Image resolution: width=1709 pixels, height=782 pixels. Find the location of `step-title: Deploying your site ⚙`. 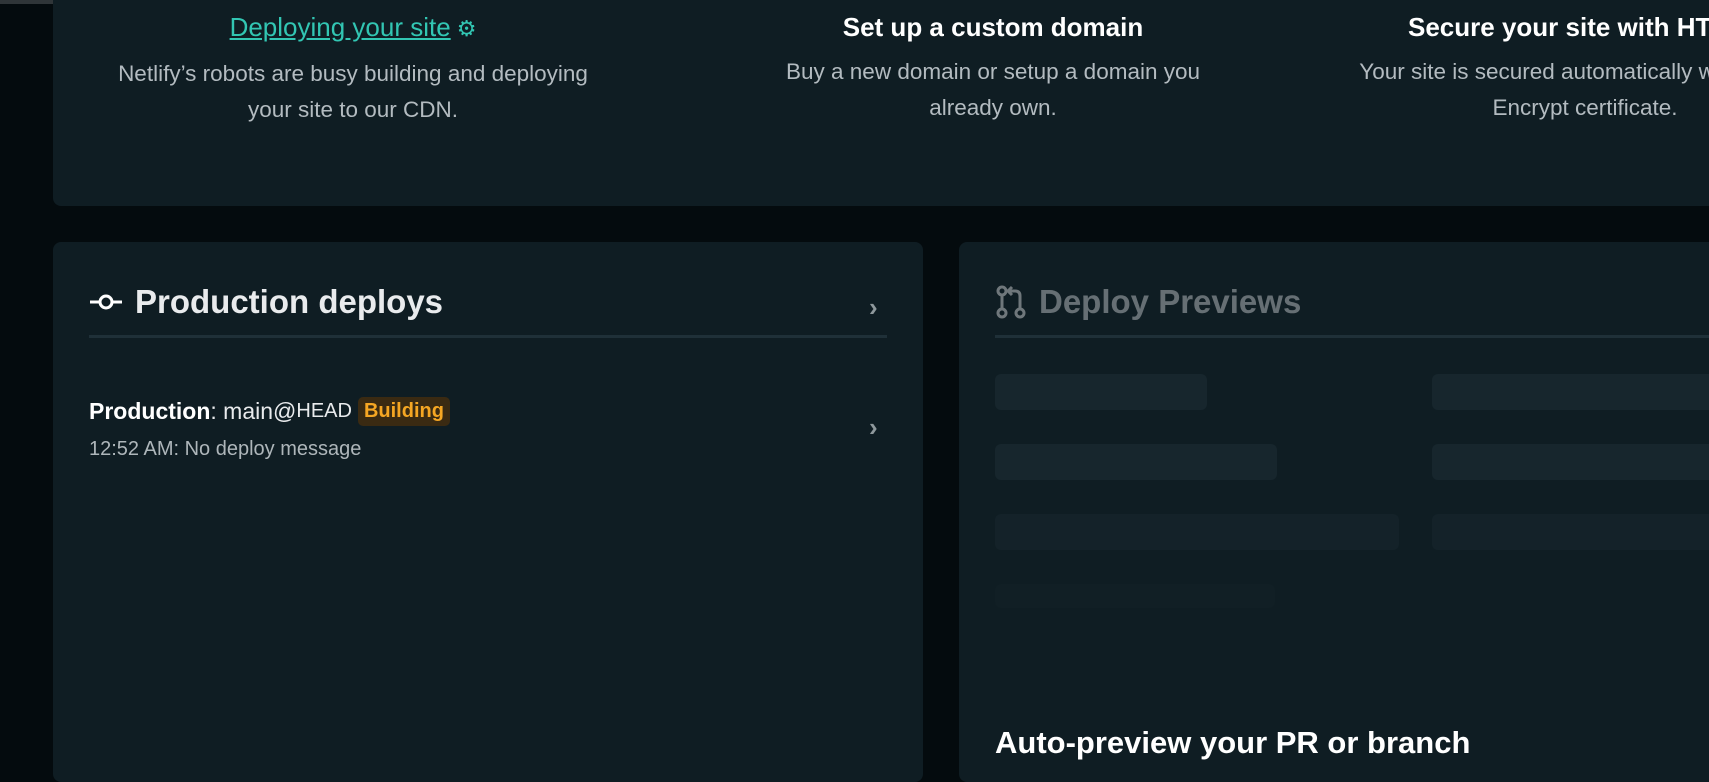

step-title: Deploying your site ⚙ is located at coordinates (353, 28).